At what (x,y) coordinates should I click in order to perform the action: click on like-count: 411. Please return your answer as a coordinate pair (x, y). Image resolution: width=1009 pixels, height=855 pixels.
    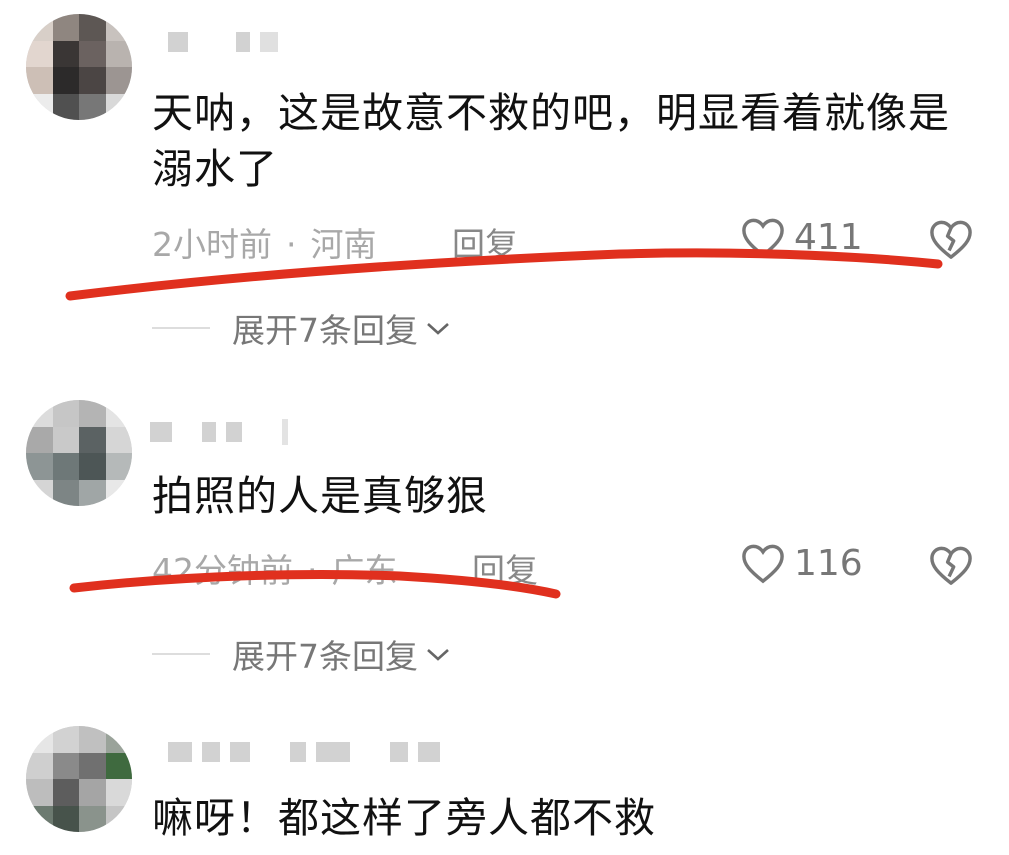
    Looking at the image, I should click on (828, 237).